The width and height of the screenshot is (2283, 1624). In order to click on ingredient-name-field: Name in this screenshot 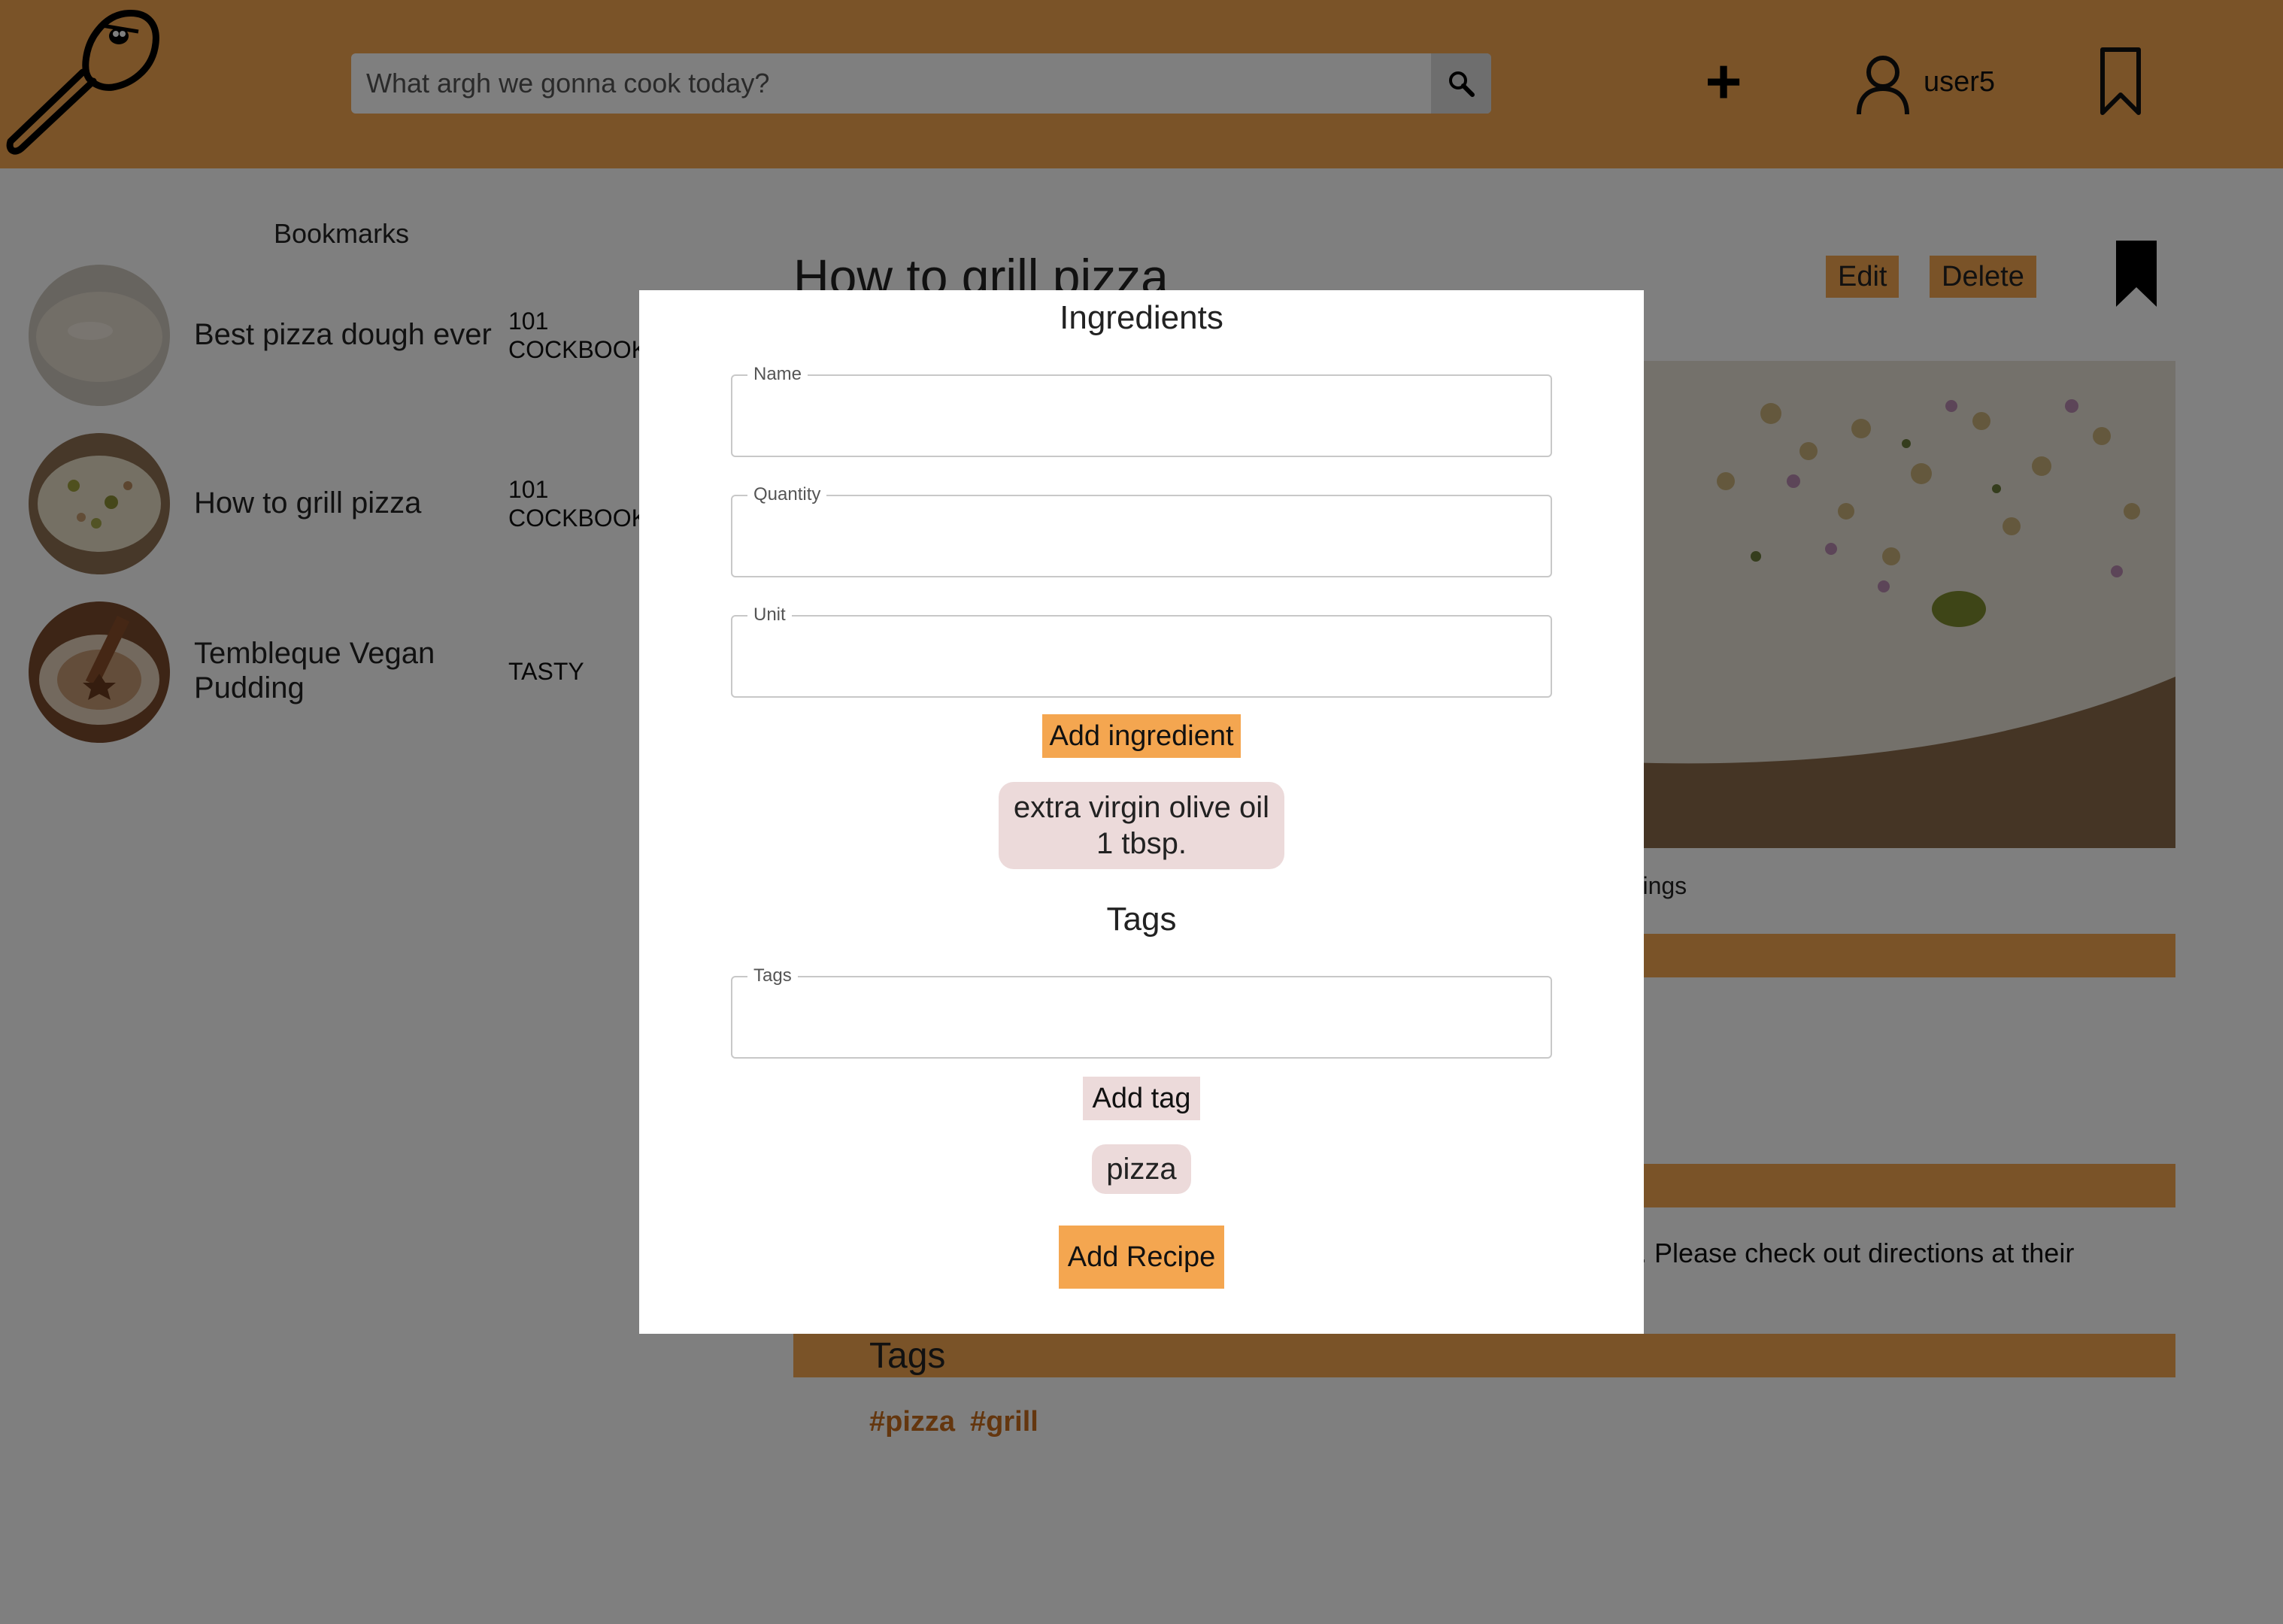, I will do `click(1141, 410)`.